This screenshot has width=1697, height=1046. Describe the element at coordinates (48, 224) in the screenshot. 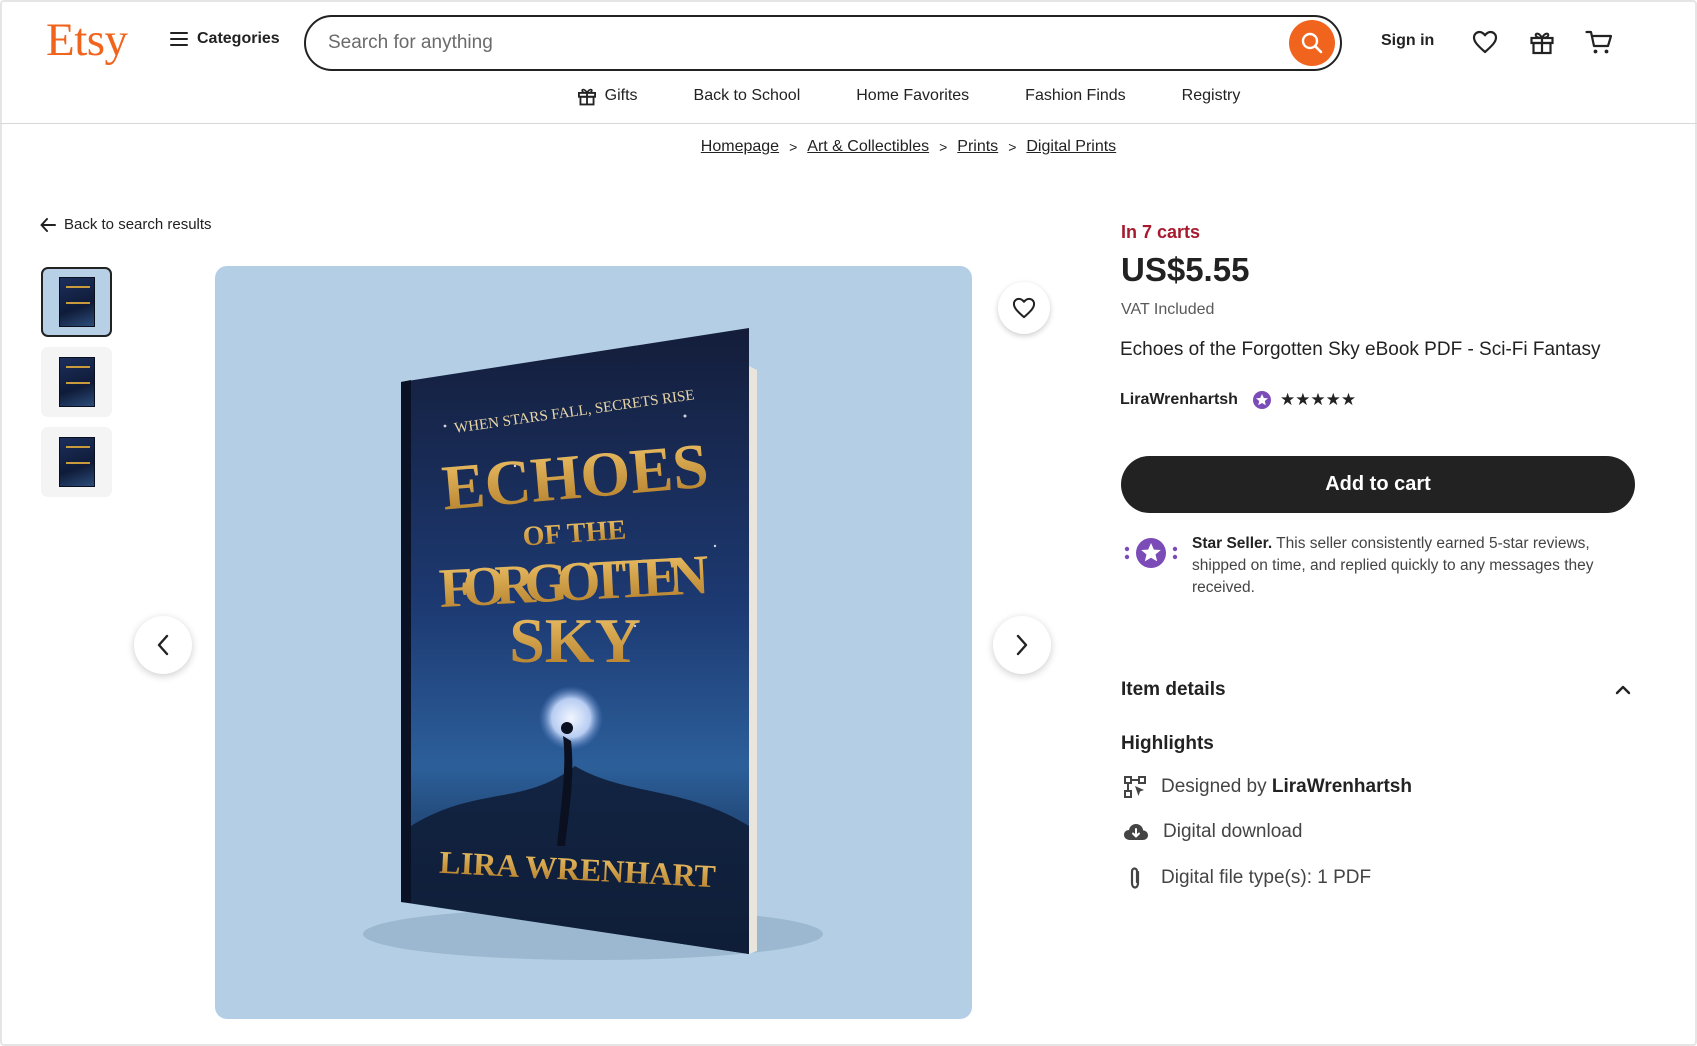

I see `arrow-left-icon` at that location.